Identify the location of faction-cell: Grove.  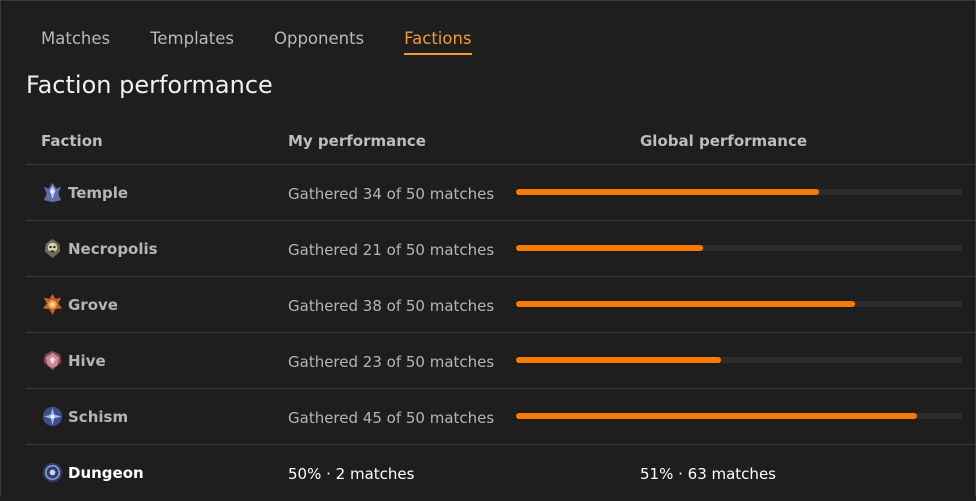
(79, 304).